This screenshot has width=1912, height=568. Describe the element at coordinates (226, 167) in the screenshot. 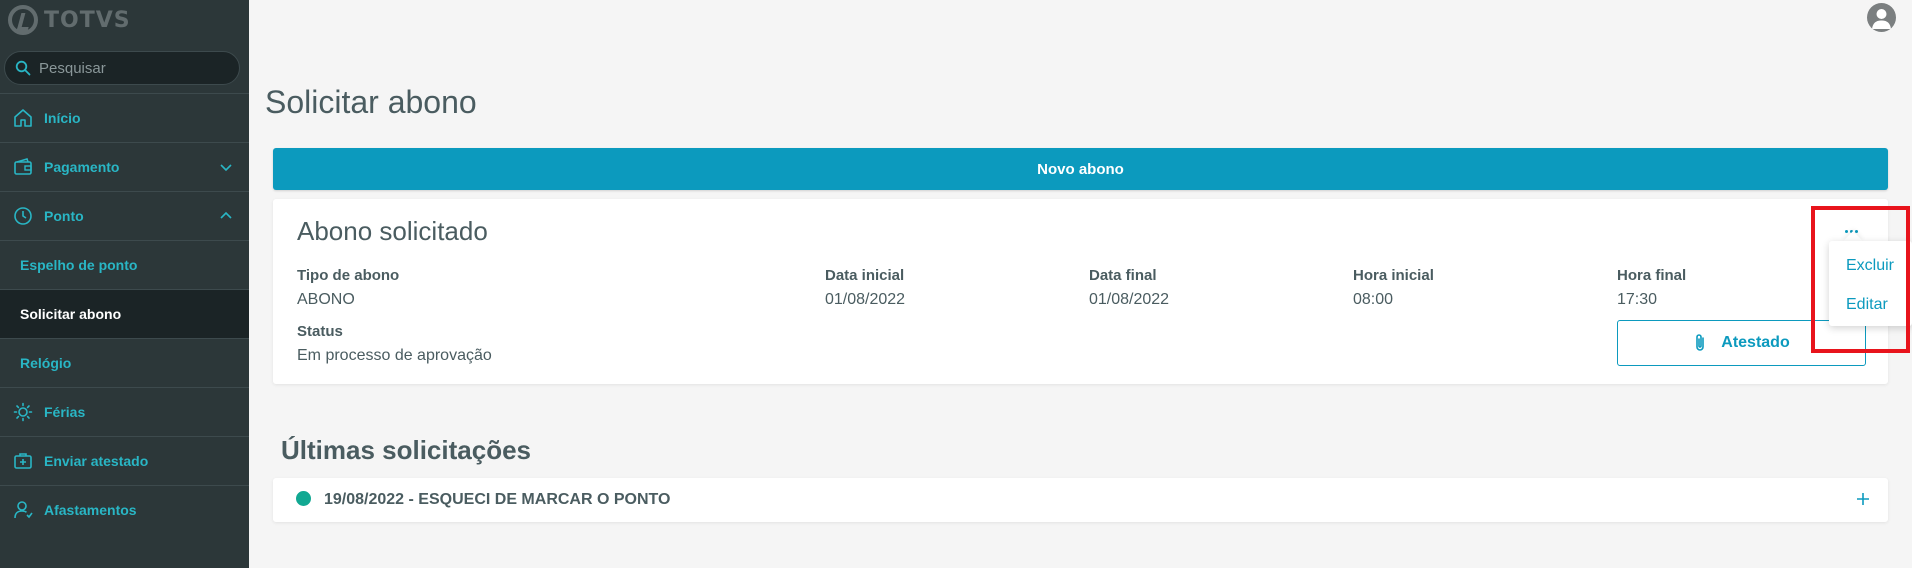

I see `chevron-down-icon` at that location.